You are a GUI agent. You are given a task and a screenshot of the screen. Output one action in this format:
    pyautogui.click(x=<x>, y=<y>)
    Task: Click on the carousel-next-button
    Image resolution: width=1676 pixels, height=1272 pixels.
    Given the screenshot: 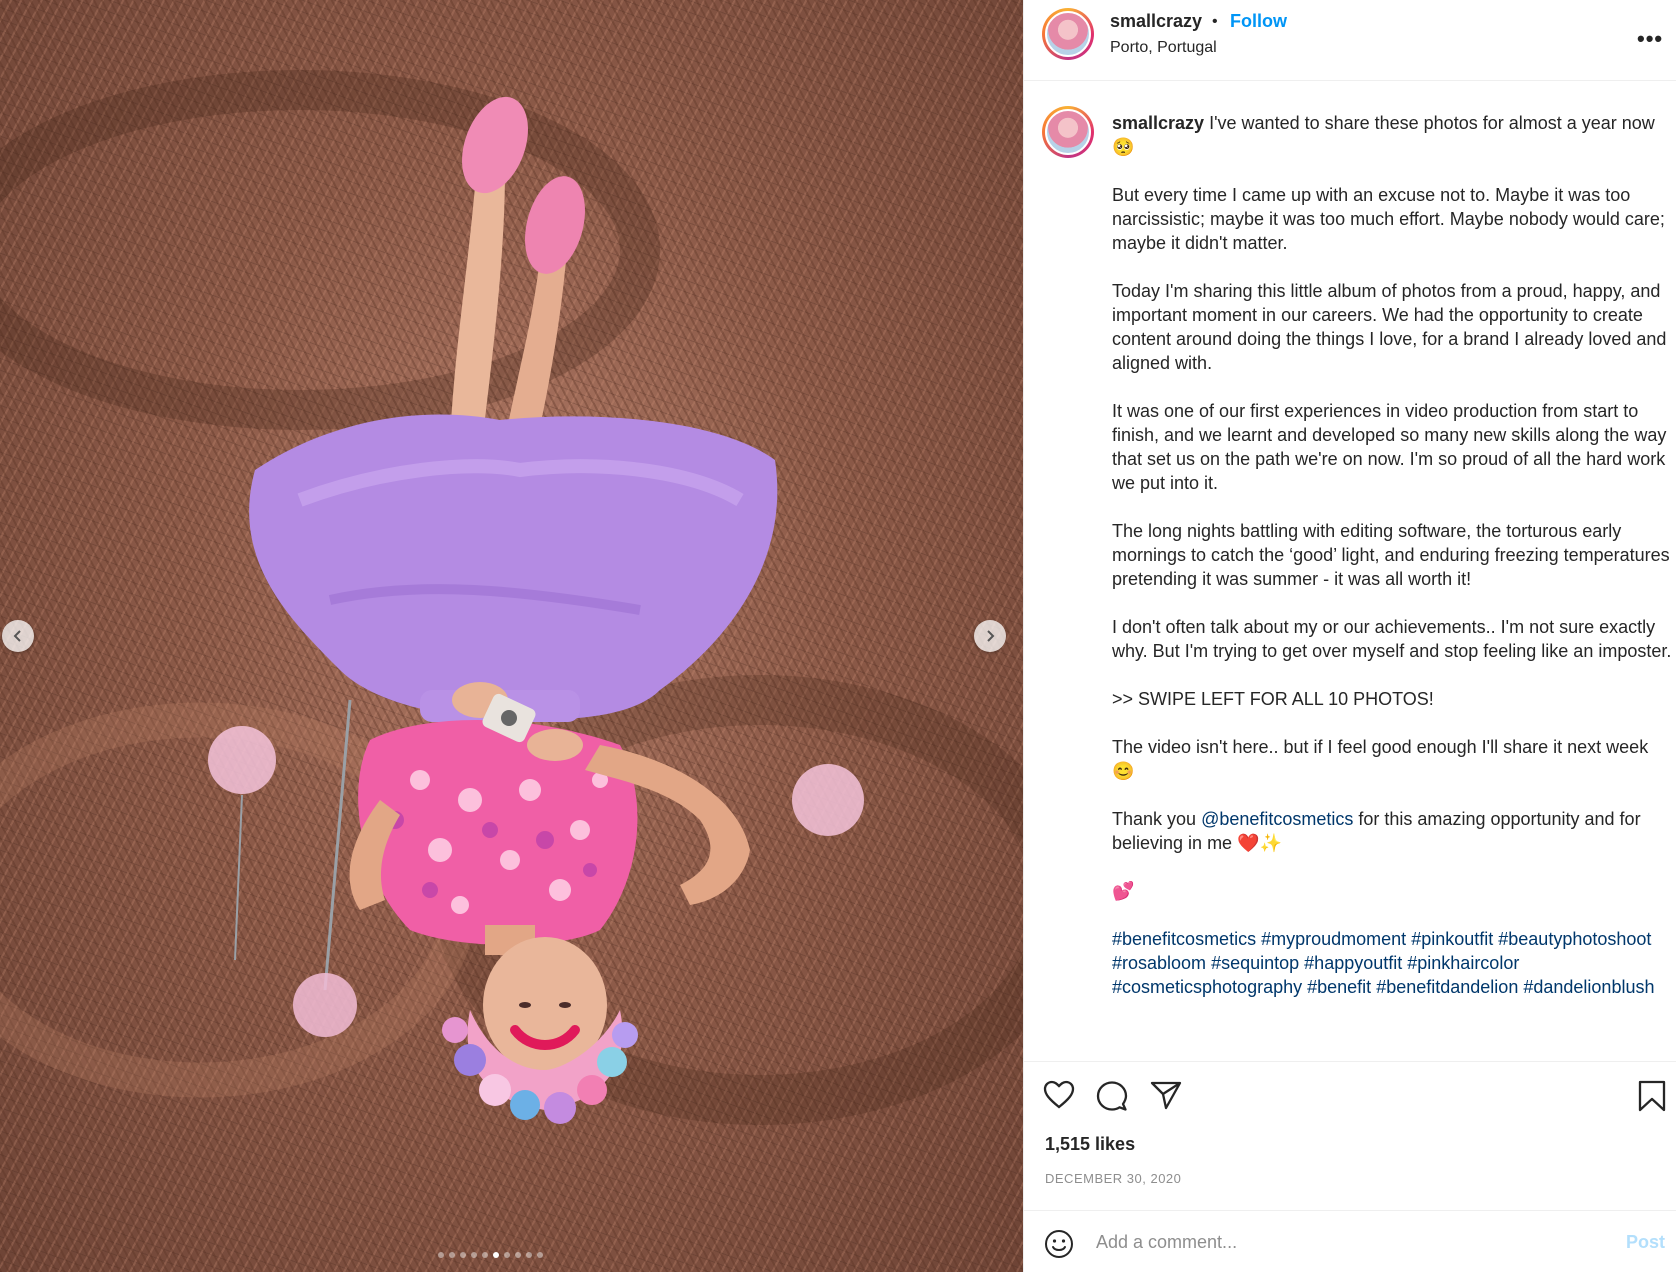 What is the action you would take?
    pyautogui.click(x=990, y=636)
    